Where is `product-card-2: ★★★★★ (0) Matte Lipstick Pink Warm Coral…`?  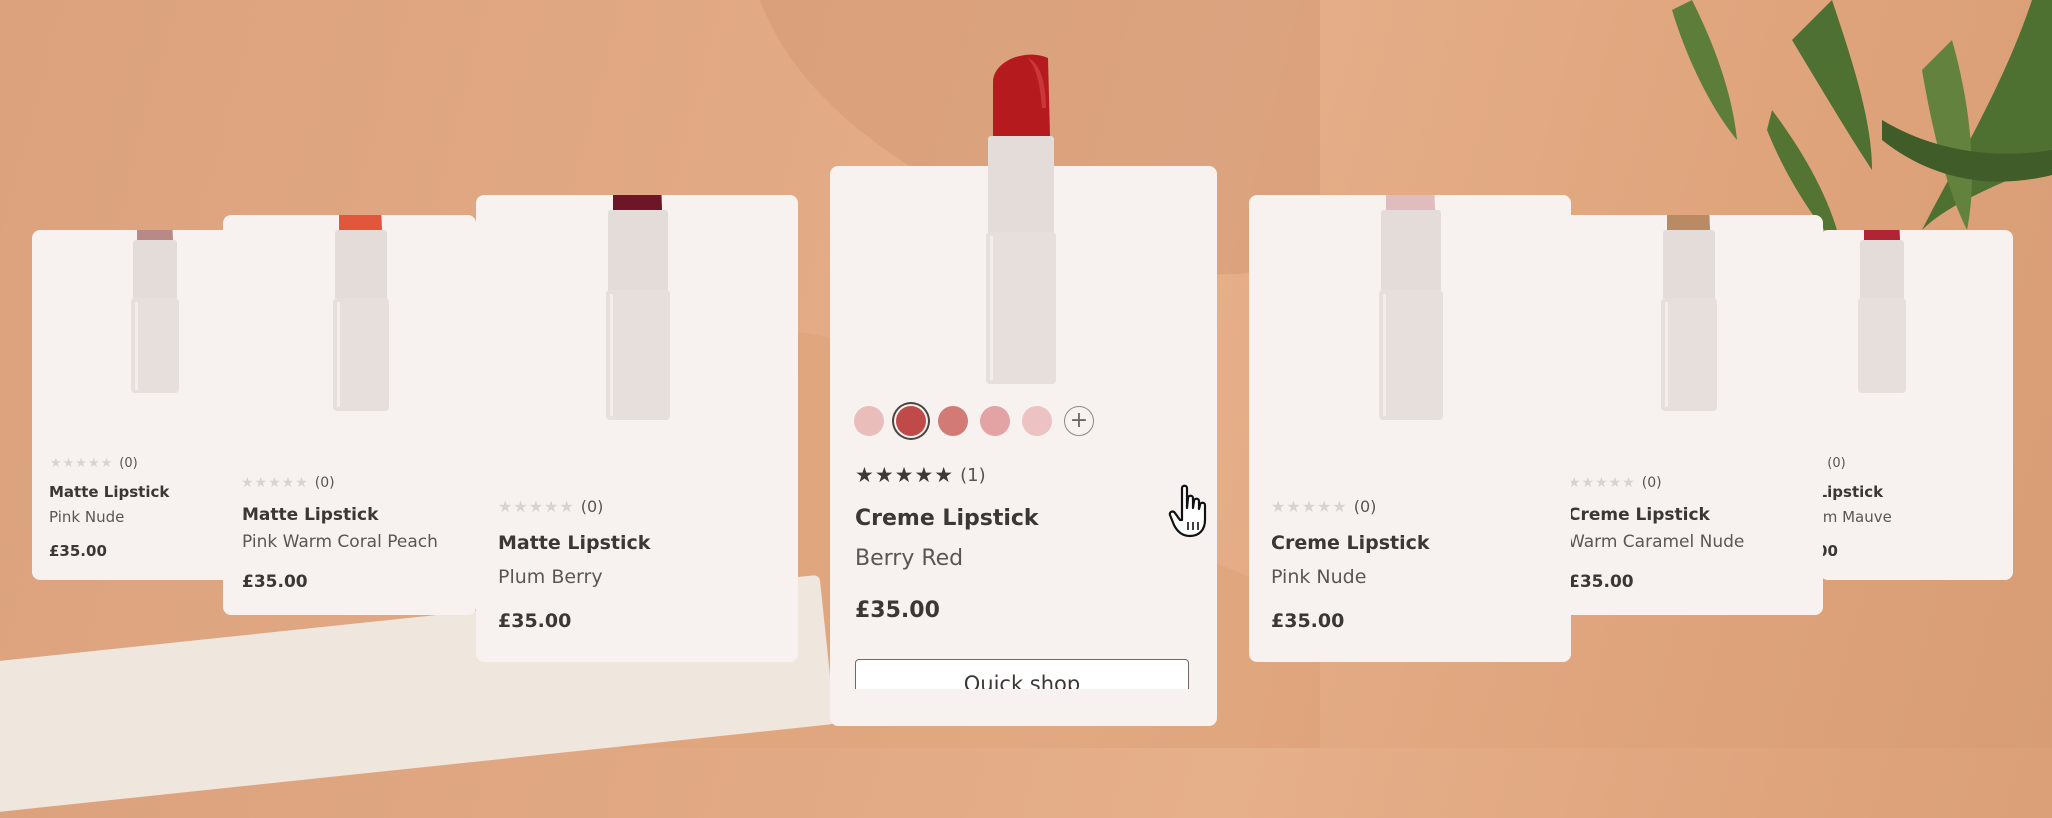 product-card-2: ★★★★★ (0) Matte Lipstick Pink Warm Coral… is located at coordinates (349, 415).